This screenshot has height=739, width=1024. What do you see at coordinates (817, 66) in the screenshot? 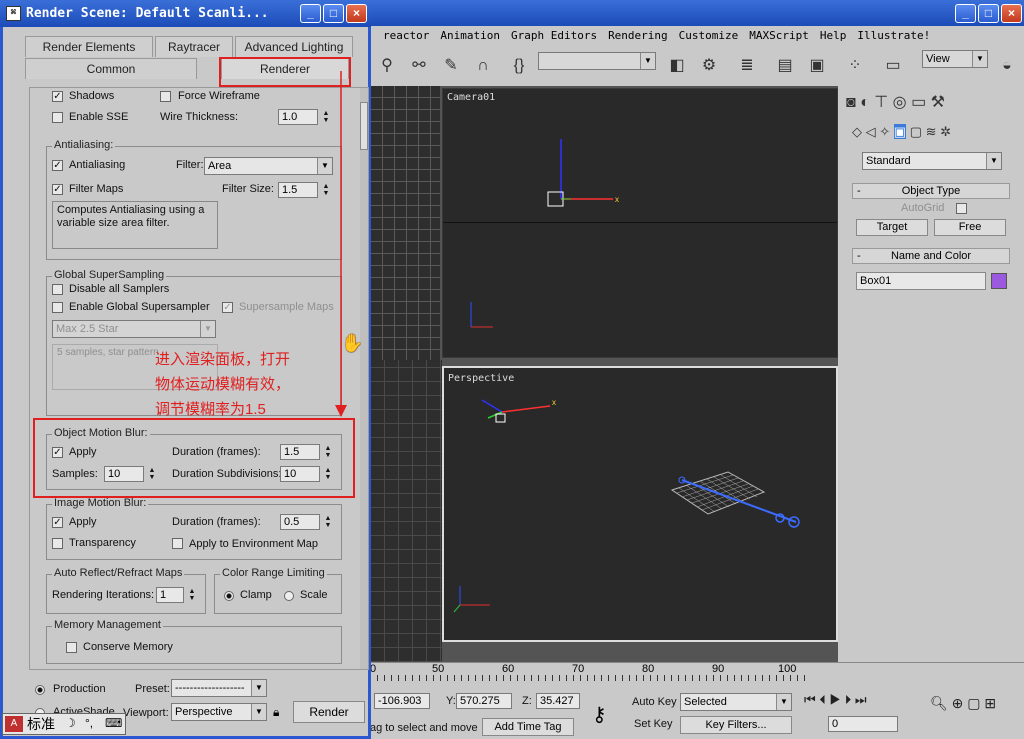
I see `schematic-icon: ▣` at bounding box center [817, 66].